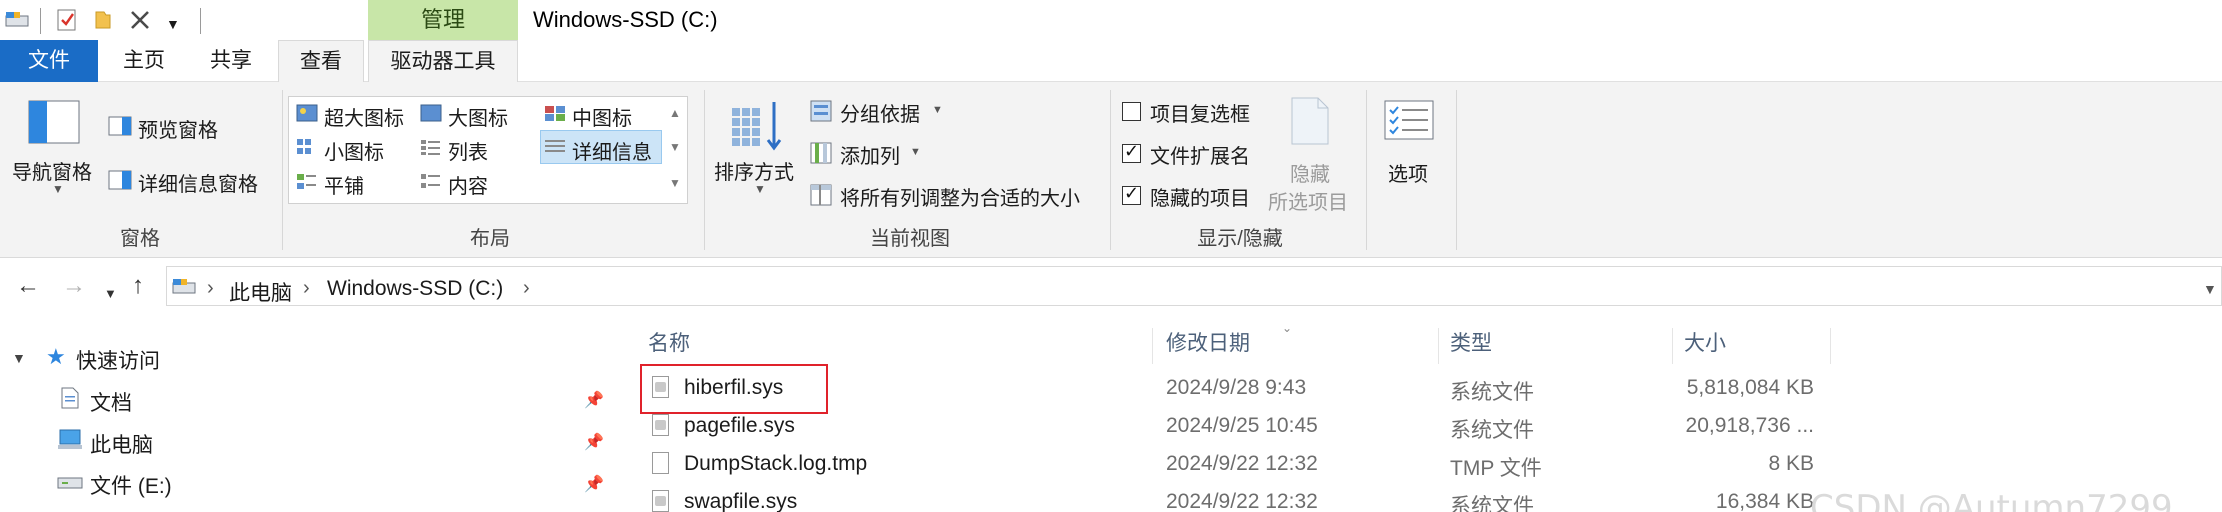 The image size is (2222, 512). What do you see at coordinates (321, 61) in the screenshot?
I see `tab-view: 查看` at bounding box center [321, 61].